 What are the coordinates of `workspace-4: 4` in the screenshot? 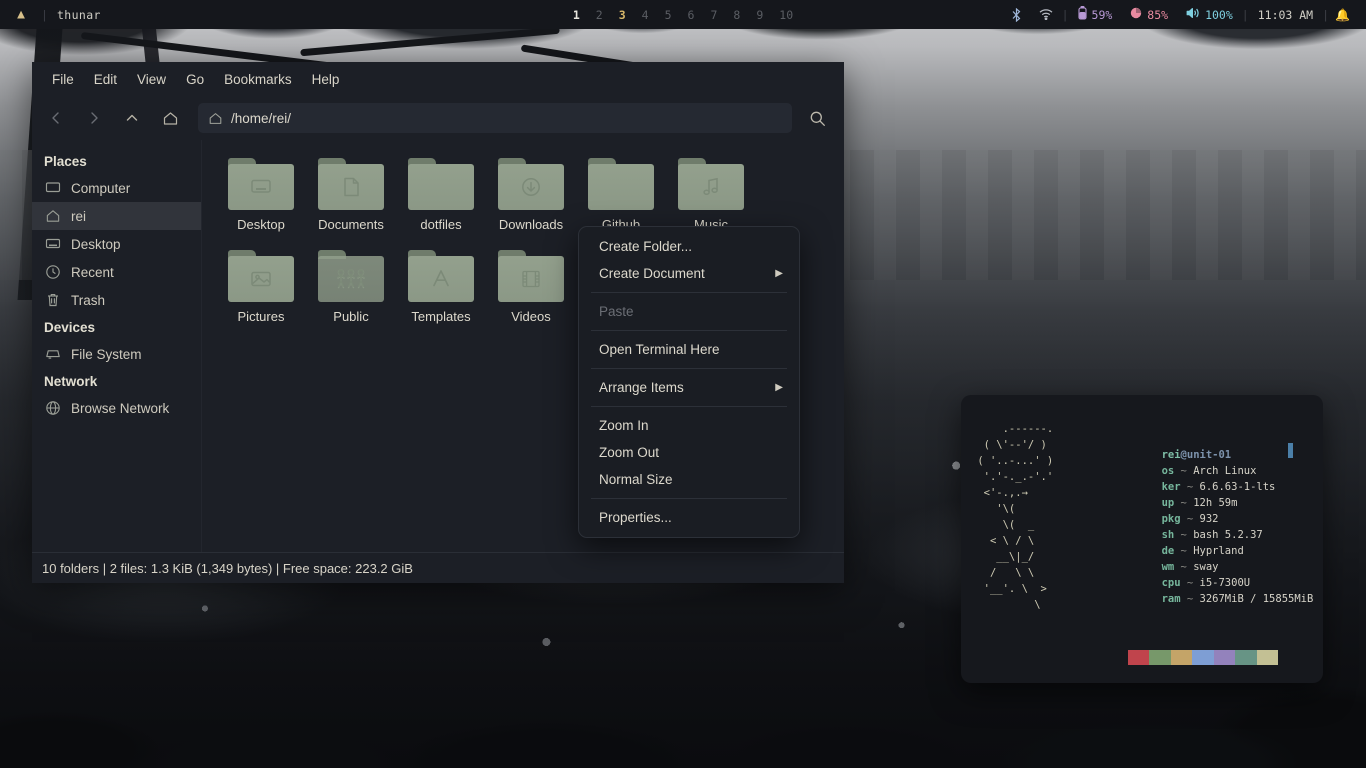 It's located at (645, 15).